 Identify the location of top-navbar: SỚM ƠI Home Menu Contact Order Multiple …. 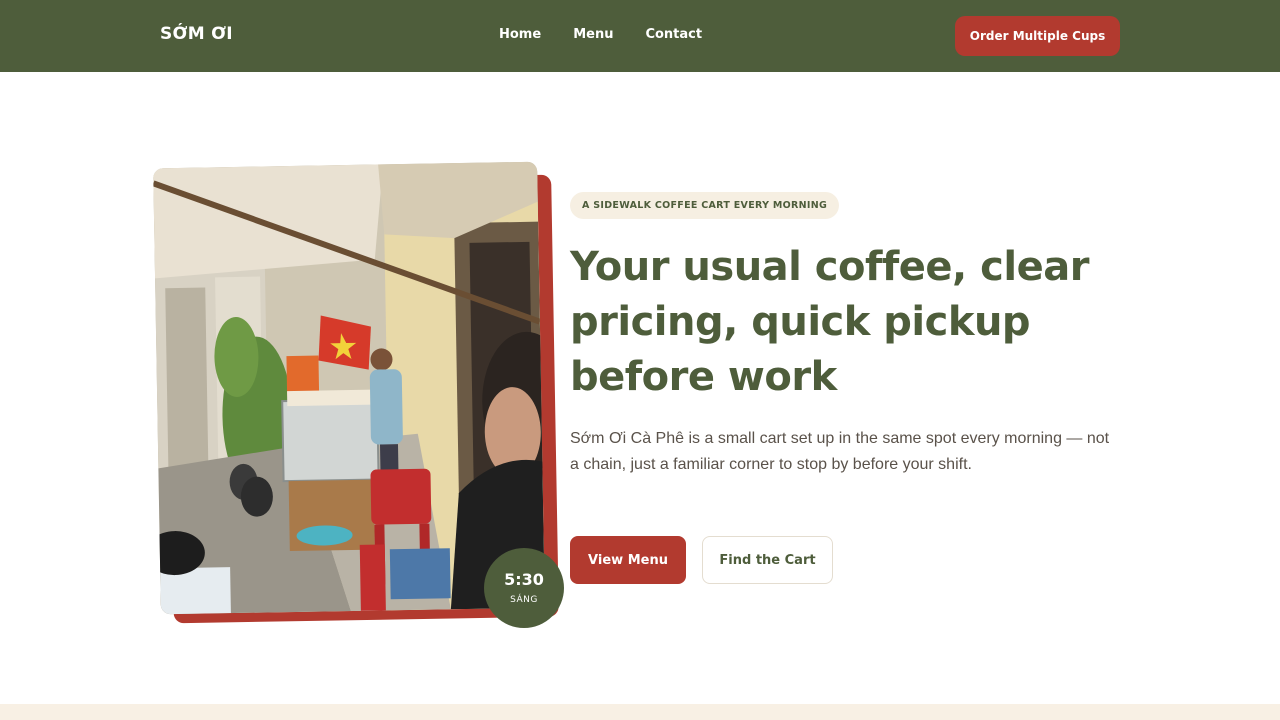
(640, 36).